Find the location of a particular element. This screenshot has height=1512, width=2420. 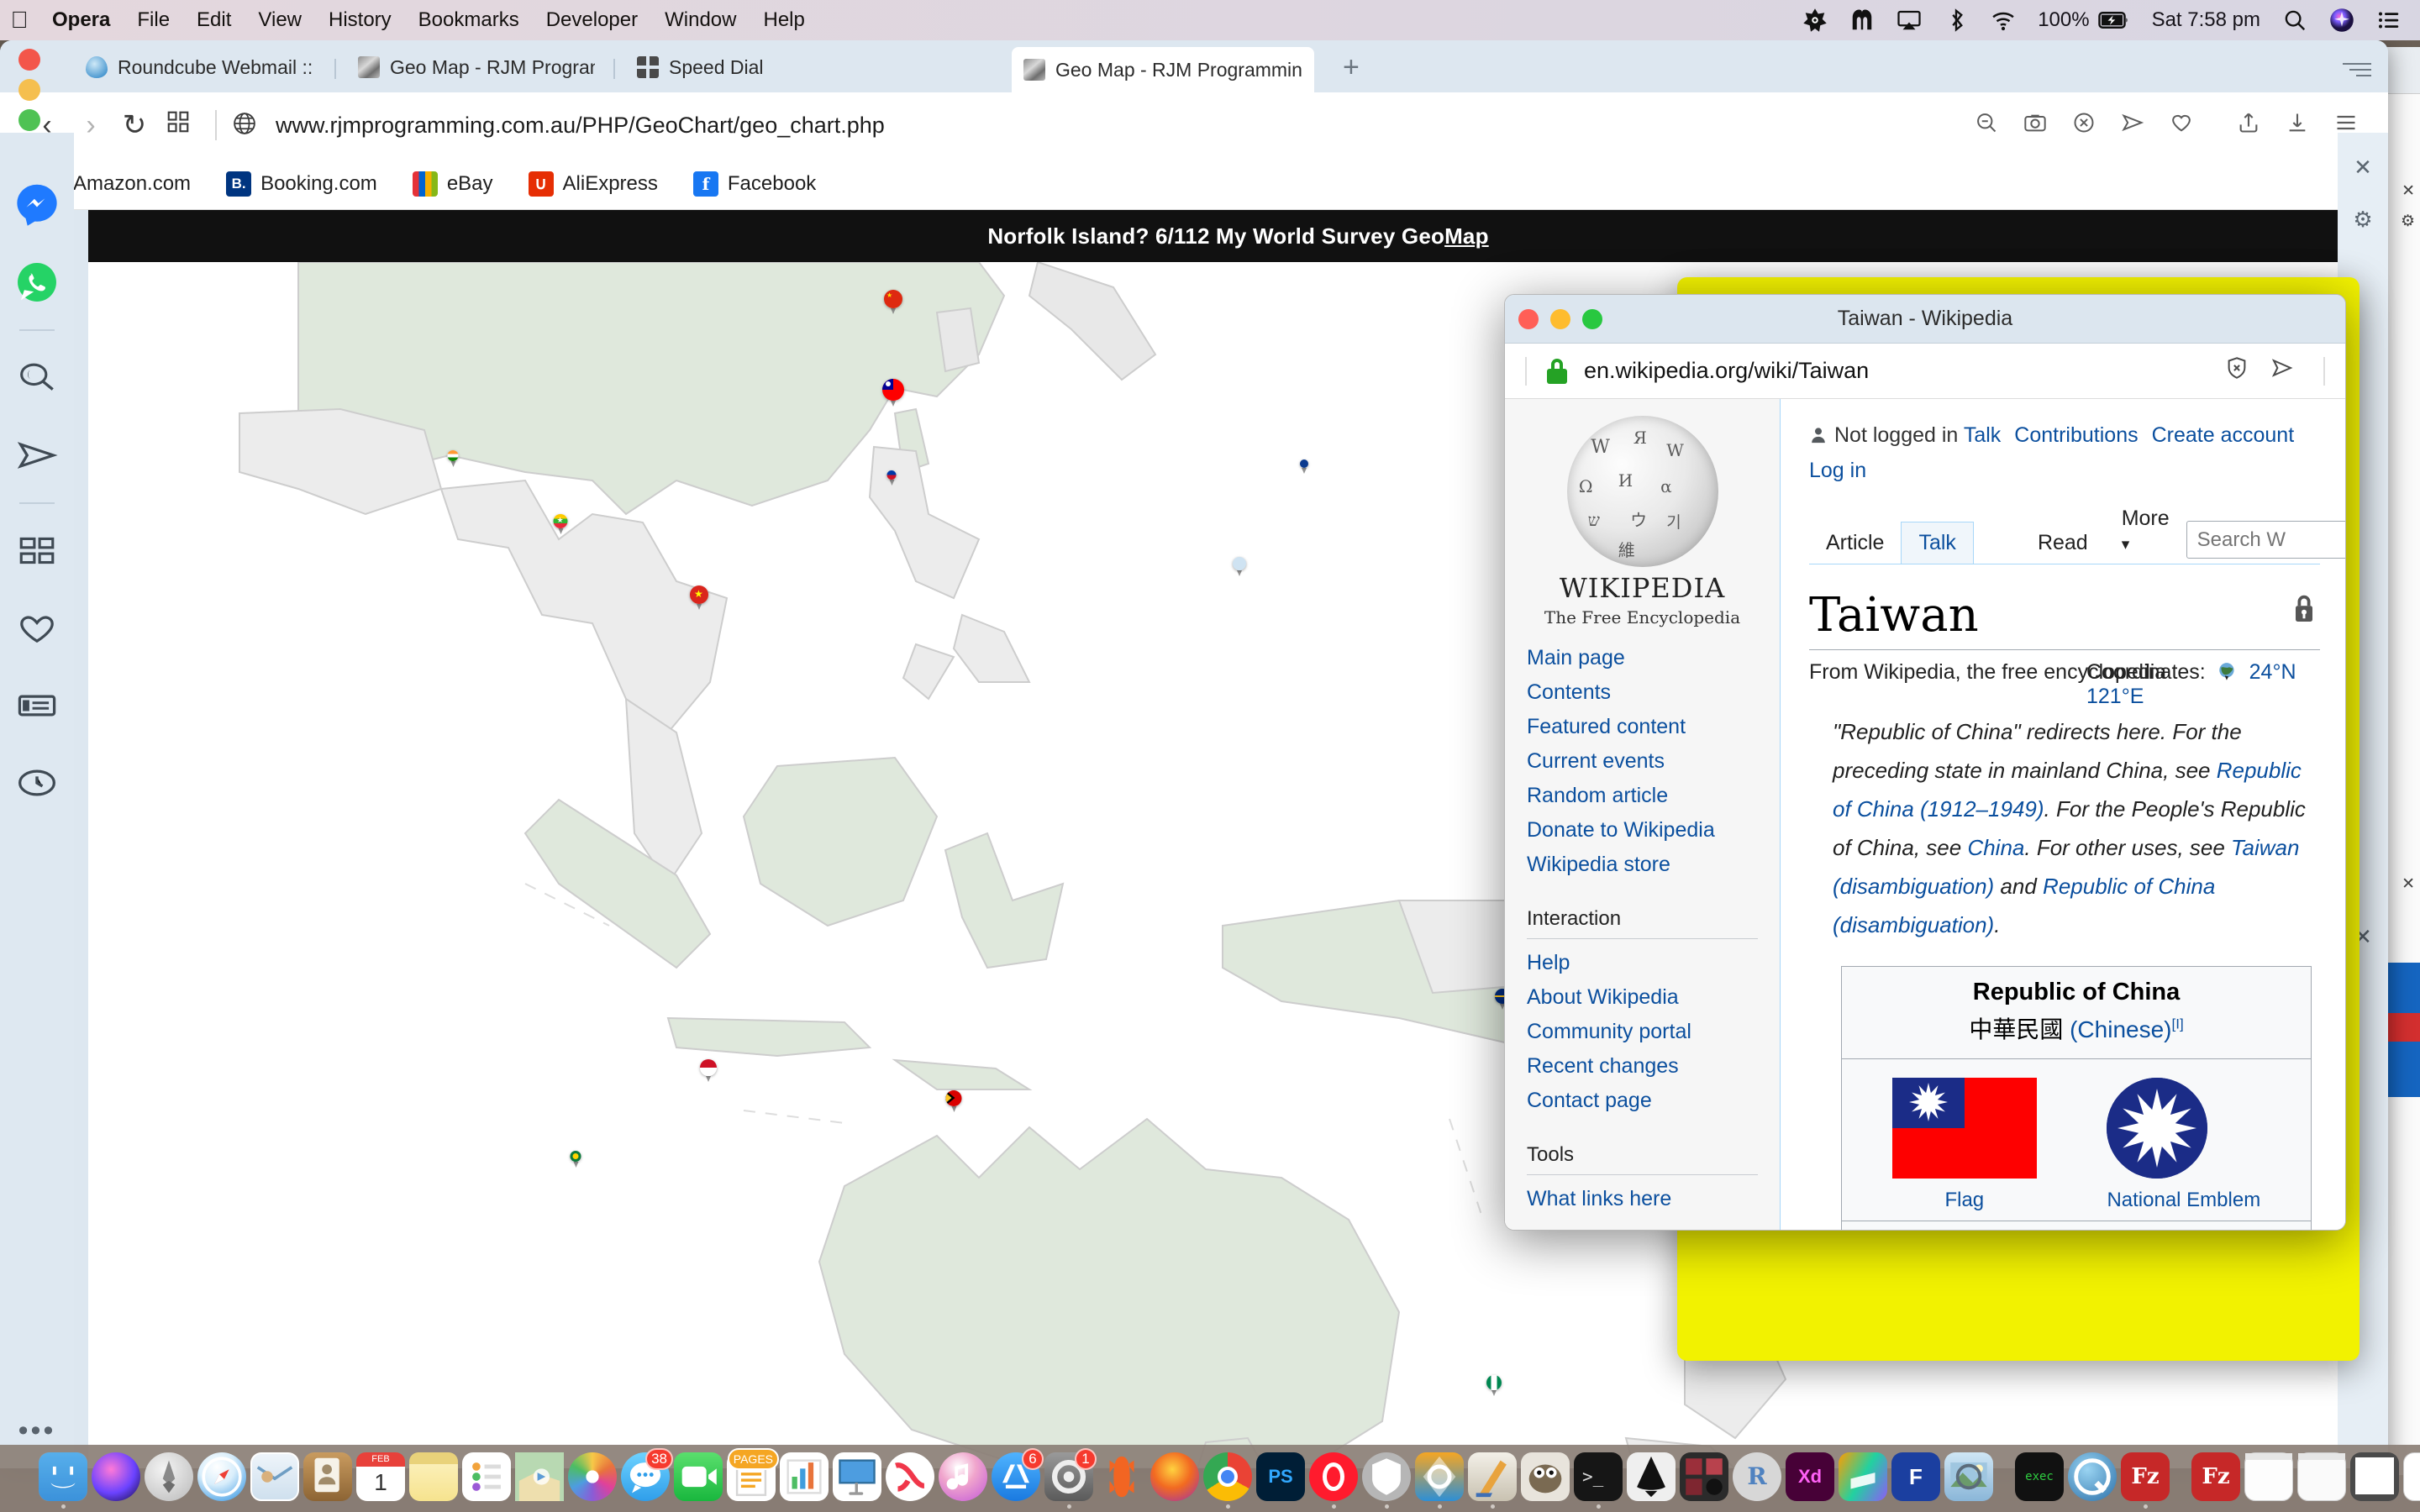

map-pin-vietnam: ★ is located at coordinates (699, 597).